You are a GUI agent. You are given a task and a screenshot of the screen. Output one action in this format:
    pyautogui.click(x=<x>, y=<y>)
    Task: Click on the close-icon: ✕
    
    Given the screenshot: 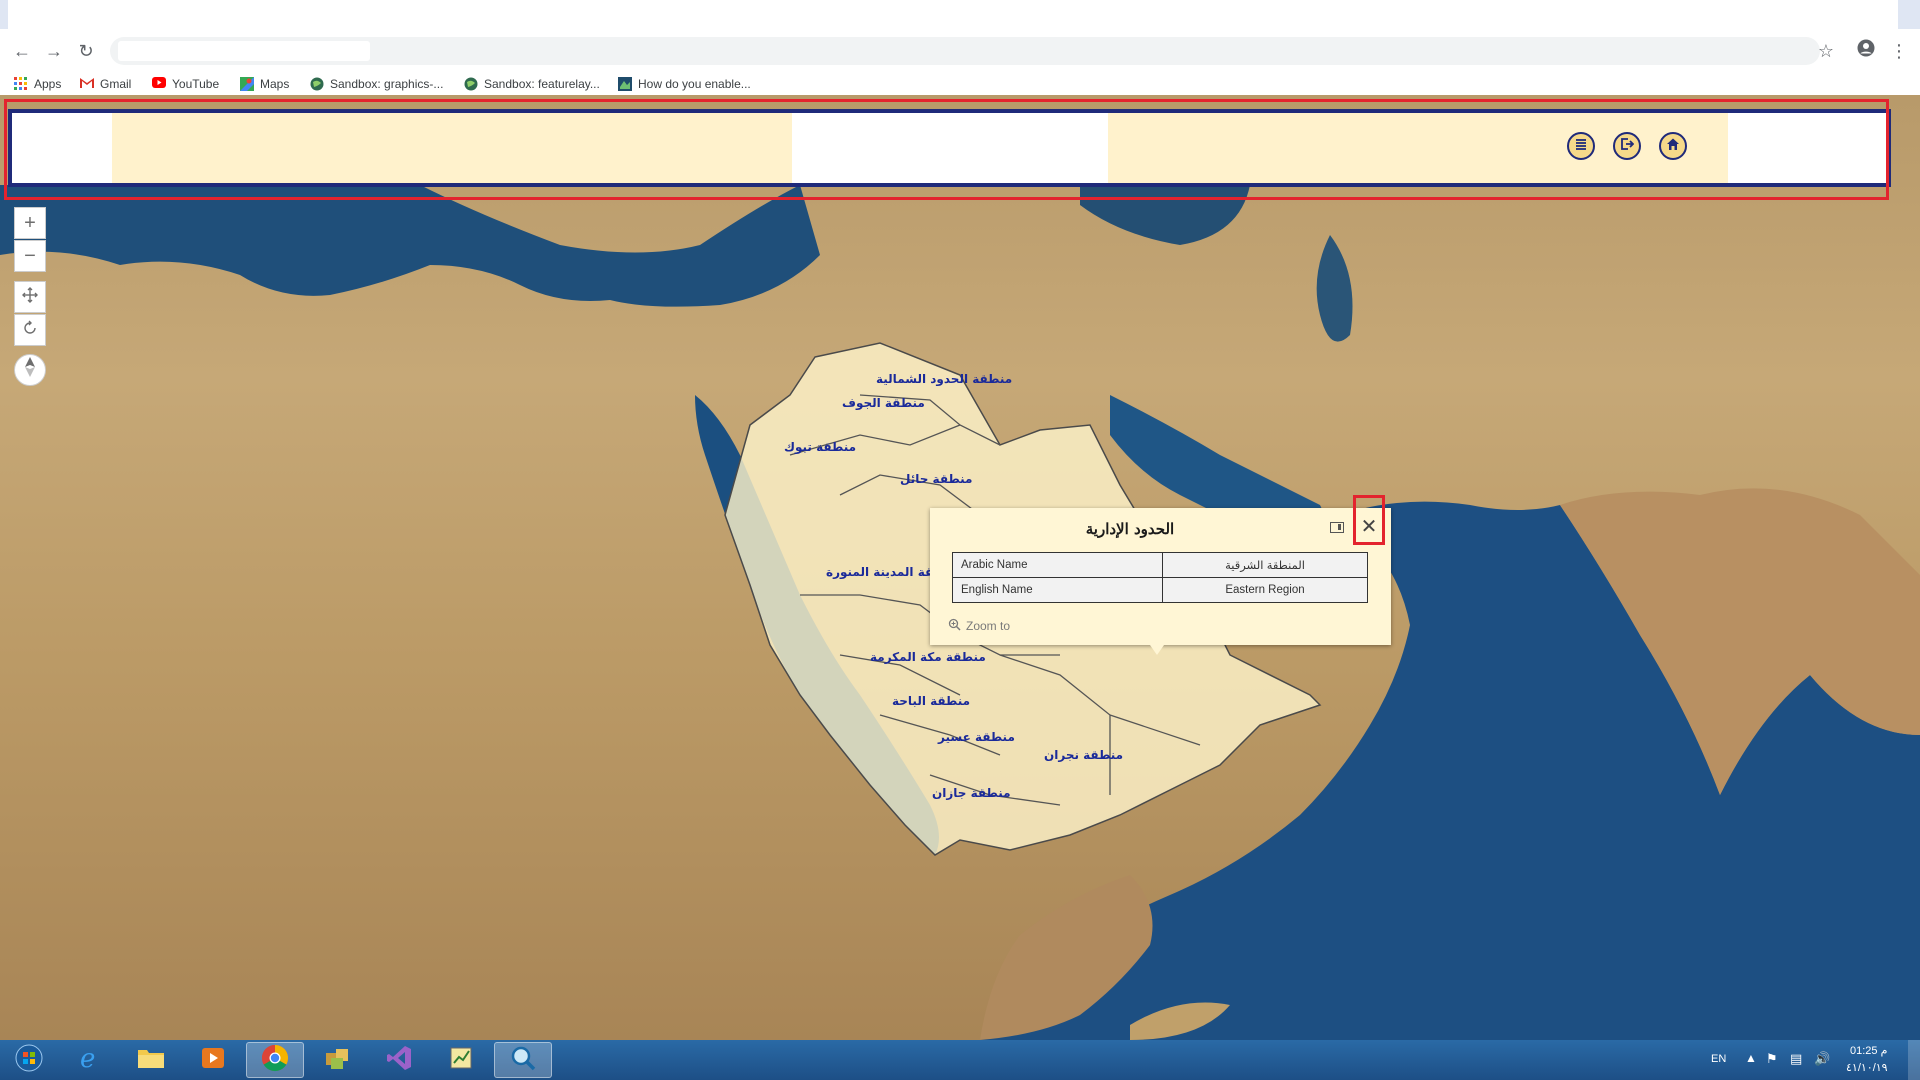 What is the action you would take?
    pyautogui.click(x=1369, y=527)
    